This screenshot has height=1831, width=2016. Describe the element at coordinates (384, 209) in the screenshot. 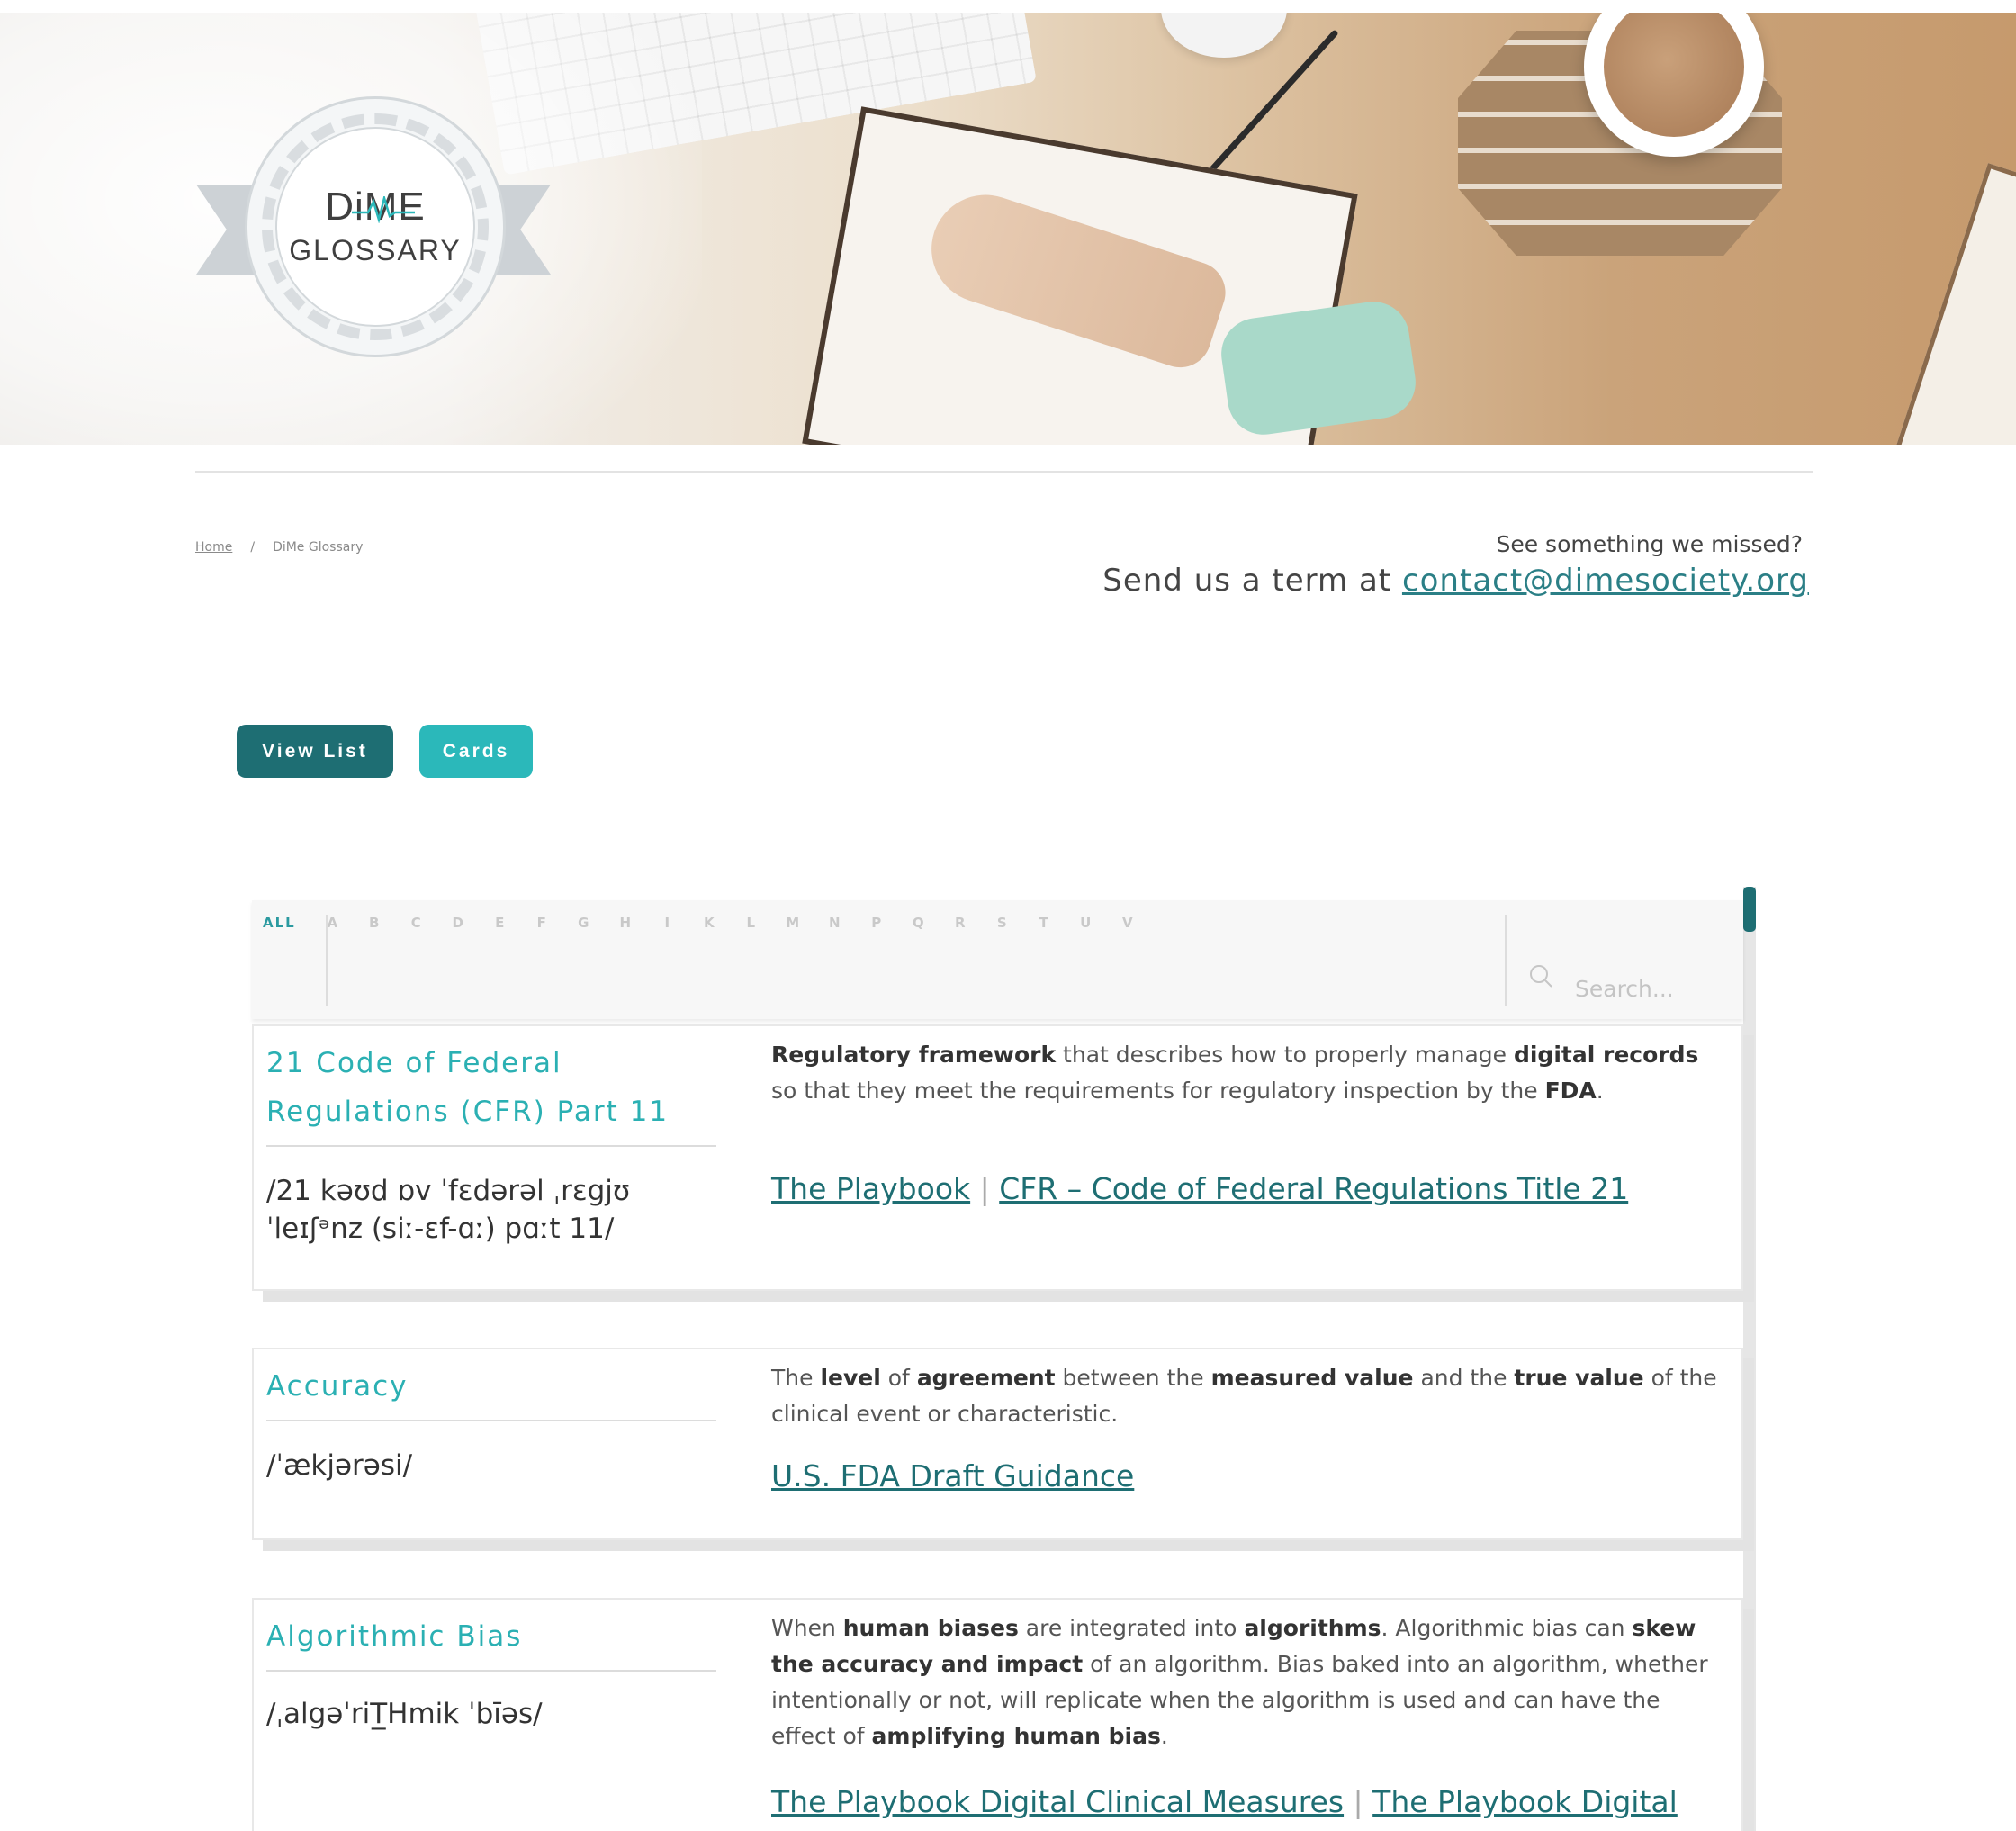

I see `pulse-icon` at that location.